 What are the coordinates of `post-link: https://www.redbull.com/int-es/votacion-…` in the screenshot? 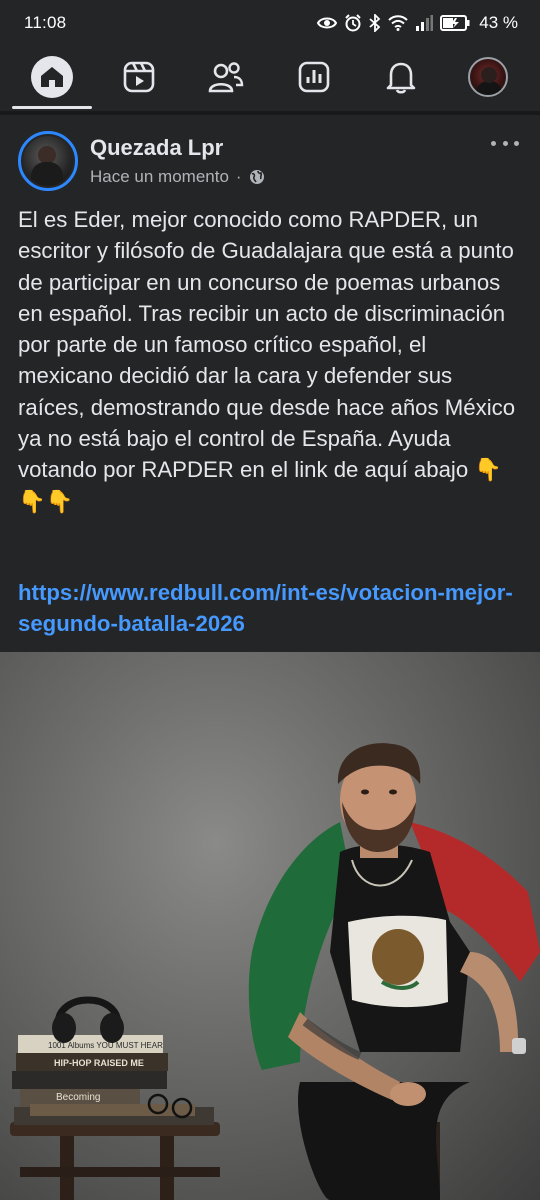 It's located at (268, 608).